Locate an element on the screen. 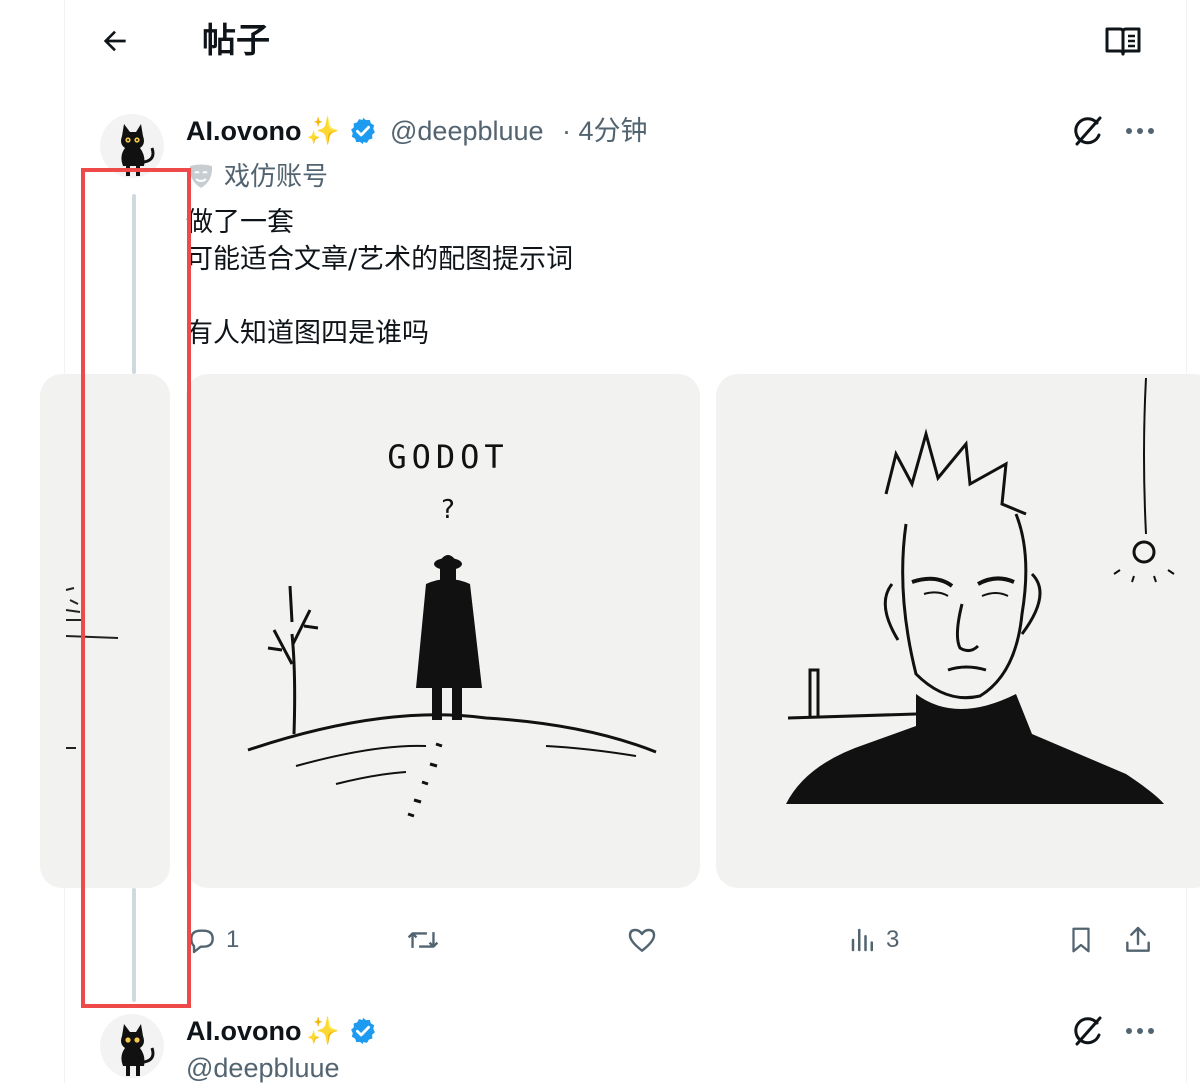 Image resolution: width=1200 pixels, height=1086 pixels. godot-caption: GODOT is located at coordinates (447, 457).